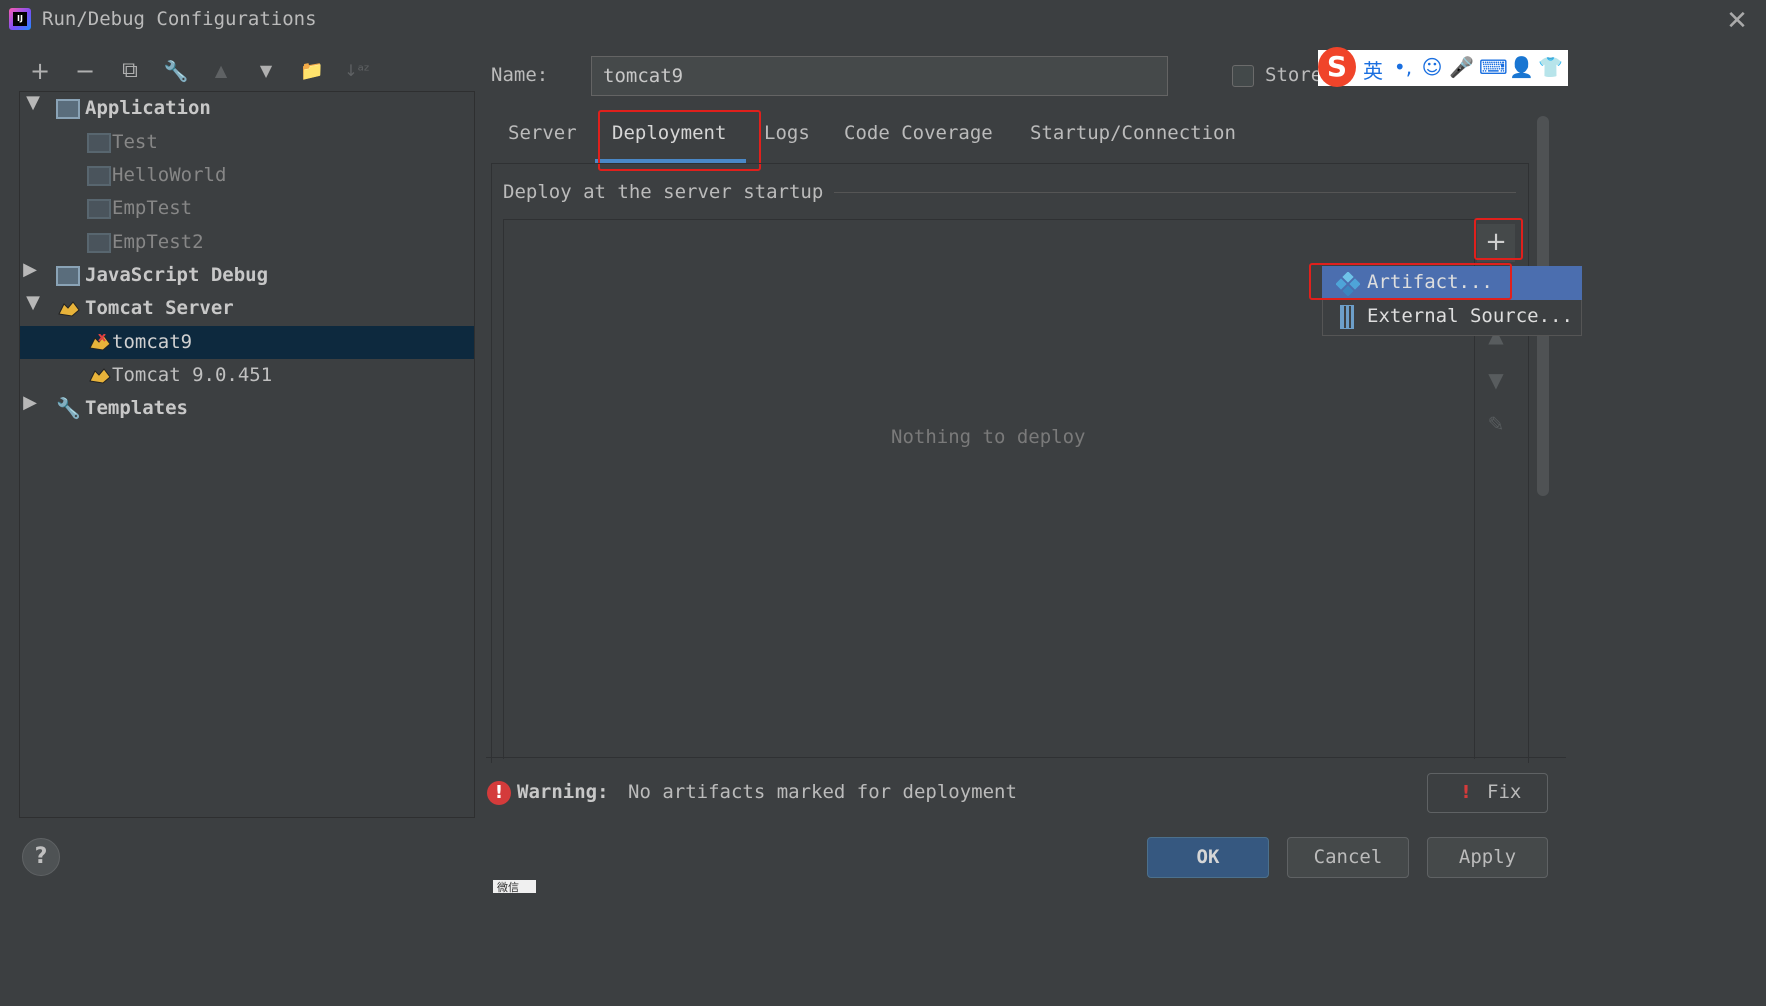 The width and height of the screenshot is (1766, 1006). Describe the element at coordinates (1026, 757) in the screenshot. I see `bottom-separator` at that location.